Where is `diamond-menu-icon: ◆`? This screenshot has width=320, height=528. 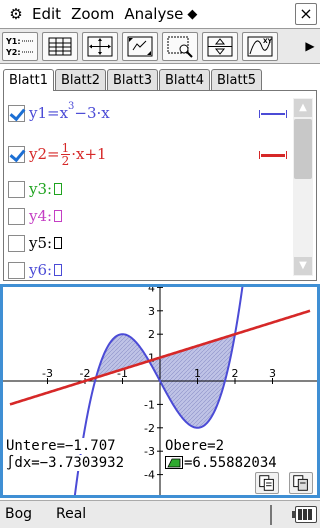 diamond-menu-icon: ◆ is located at coordinates (192, 14).